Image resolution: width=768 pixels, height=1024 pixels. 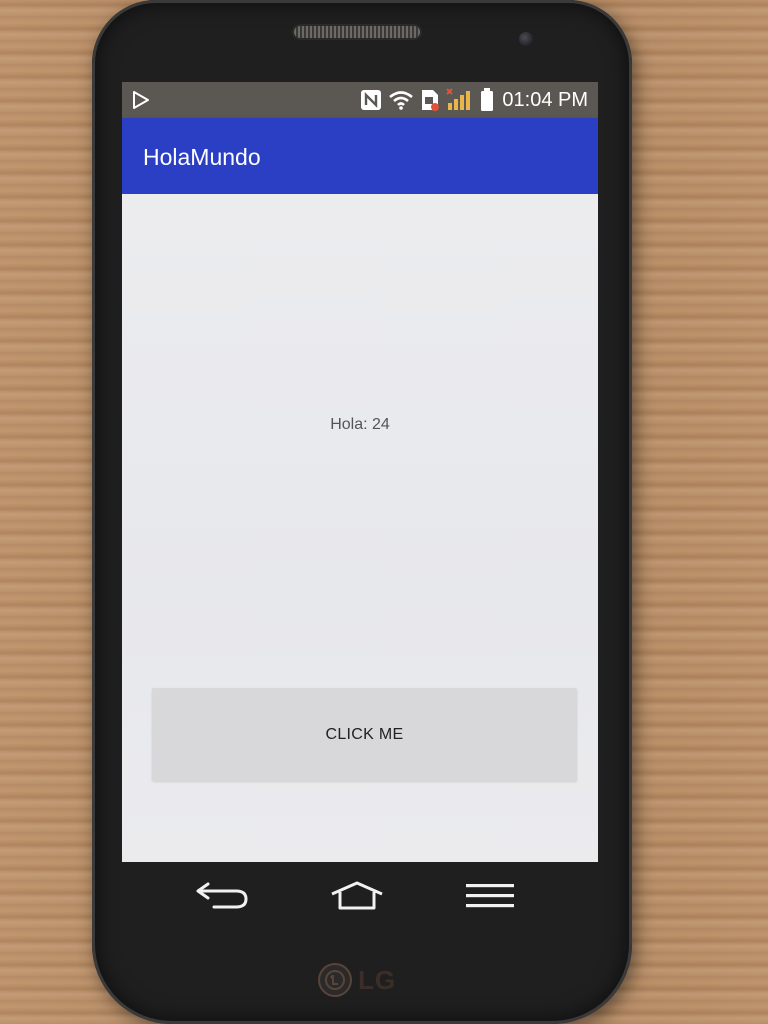 What do you see at coordinates (335, 980) in the screenshot?
I see `lg-logo-icon` at bounding box center [335, 980].